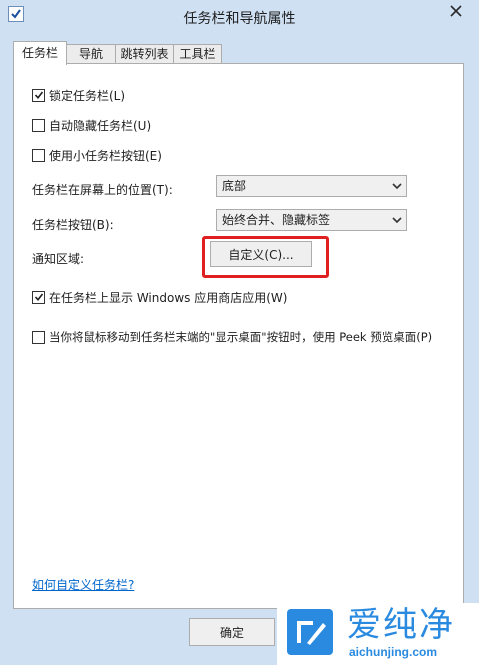  What do you see at coordinates (276, 220) in the screenshot?
I see `buttons-value: 始终合并、隐藏标签` at bounding box center [276, 220].